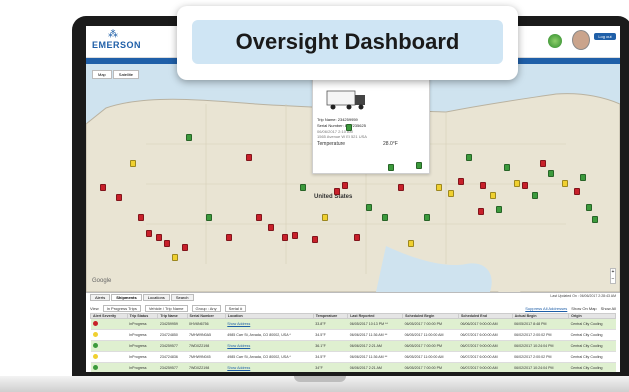 This screenshot has height=392, width=629. Describe the element at coordinates (608, 308) in the screenshot. I see `show-all-toggle: Show All` at that location.